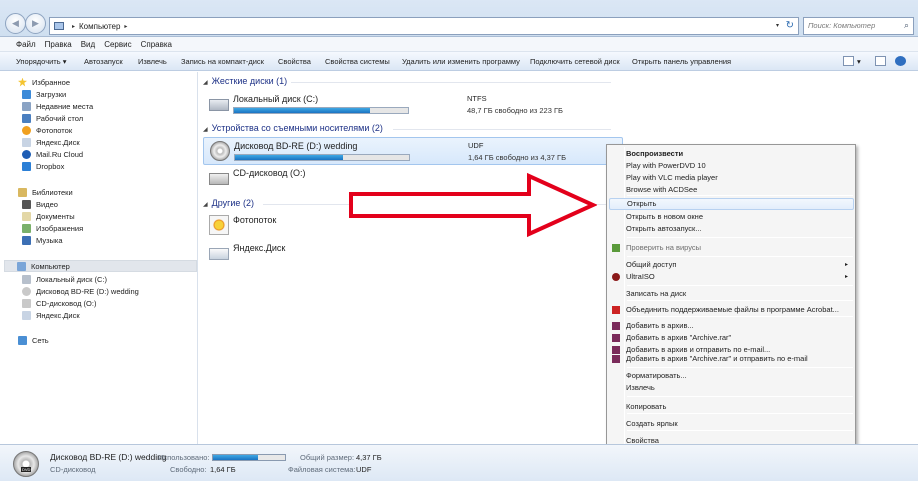  I want to click on hard-drive-icon, so click(219, 105).